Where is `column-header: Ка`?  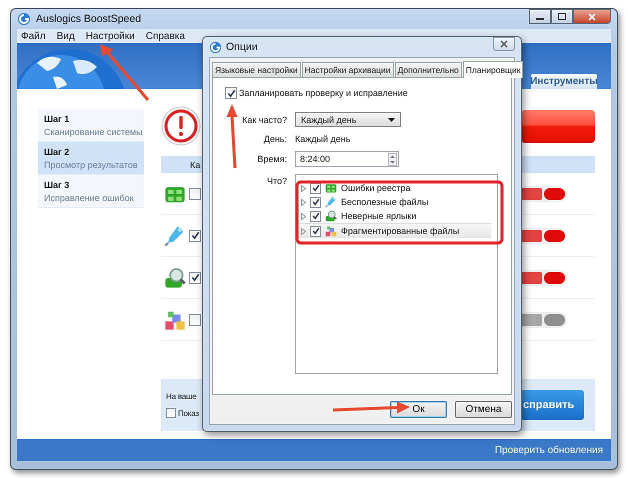 column-header: Ка is located at coordinates (195, 165).